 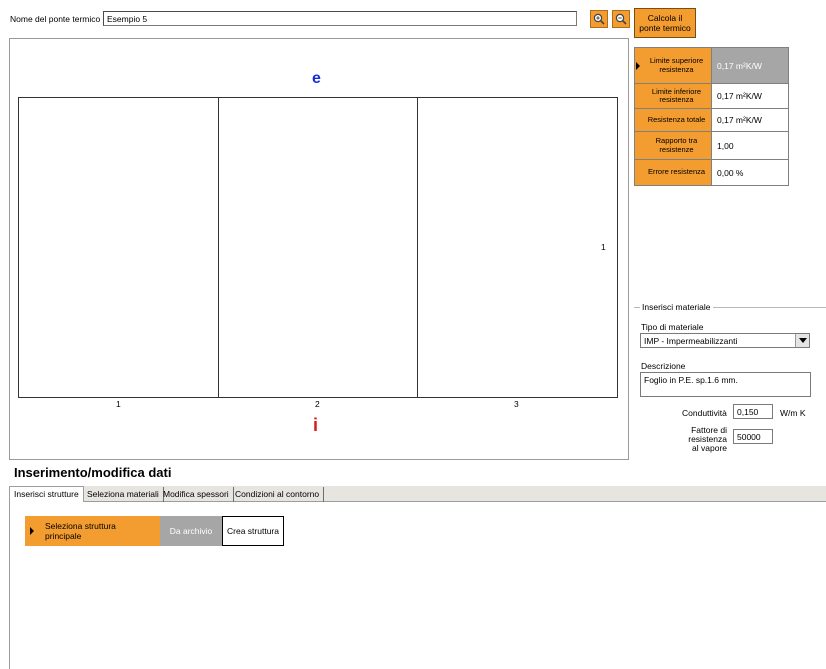 I want to click on result-label: Limite superiore resistenza, so click(x=677, y=65).